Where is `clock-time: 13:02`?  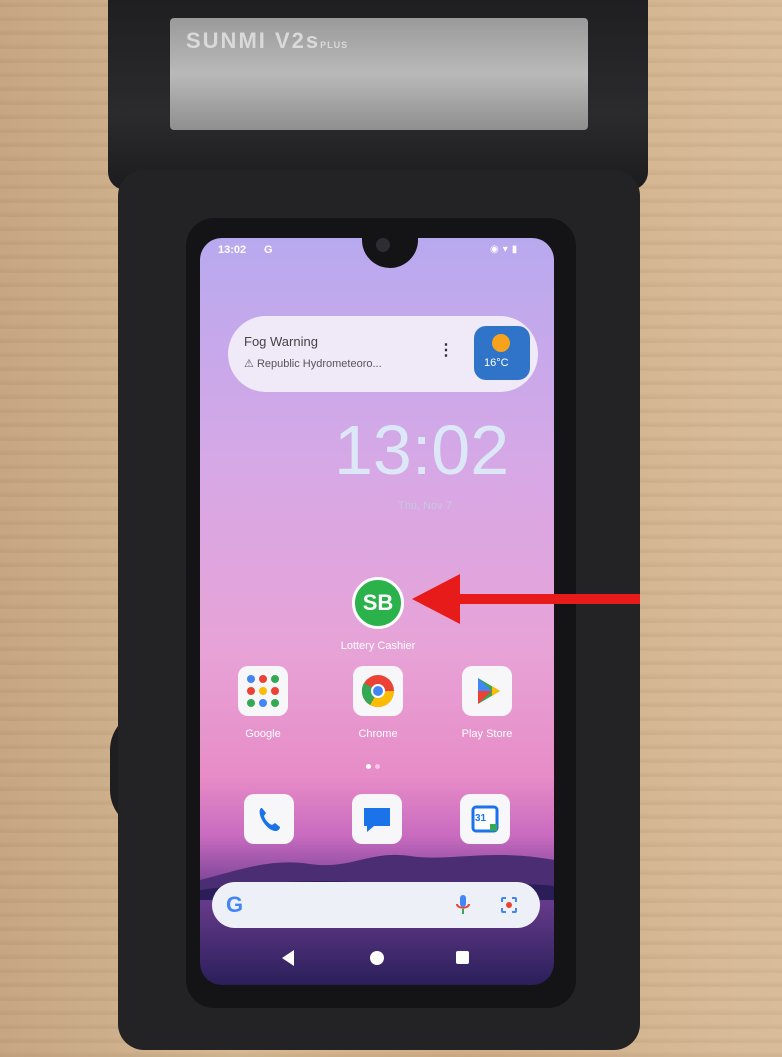
clock-time: 13:02 is located at coordinates (421, 450).